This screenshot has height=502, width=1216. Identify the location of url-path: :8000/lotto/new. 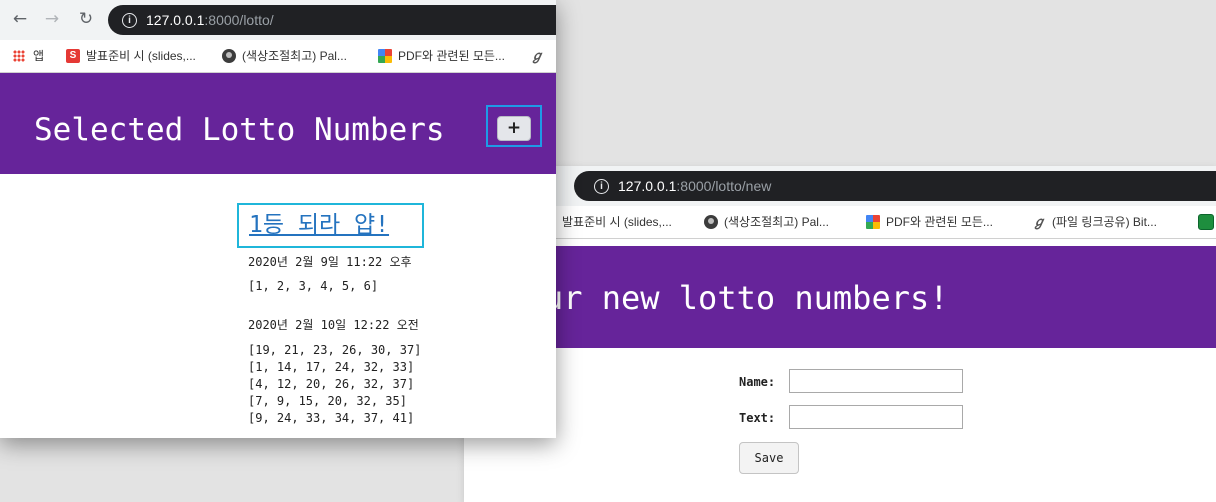
(724, 186).